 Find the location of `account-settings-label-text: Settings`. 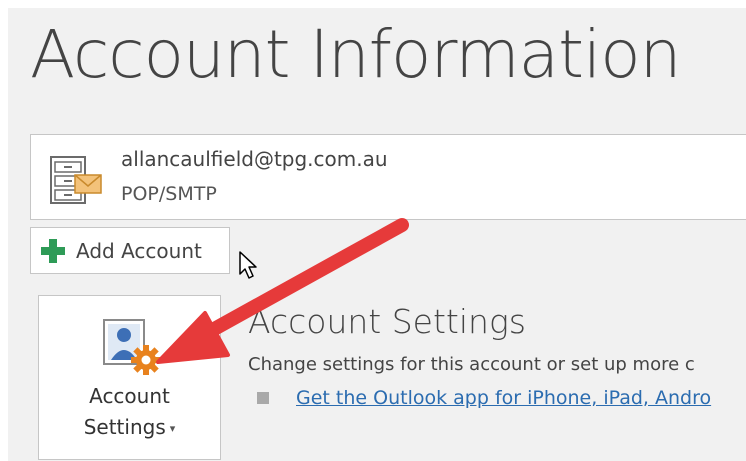

account-settings-label-text: Settings is located at coordinates (124, 427).